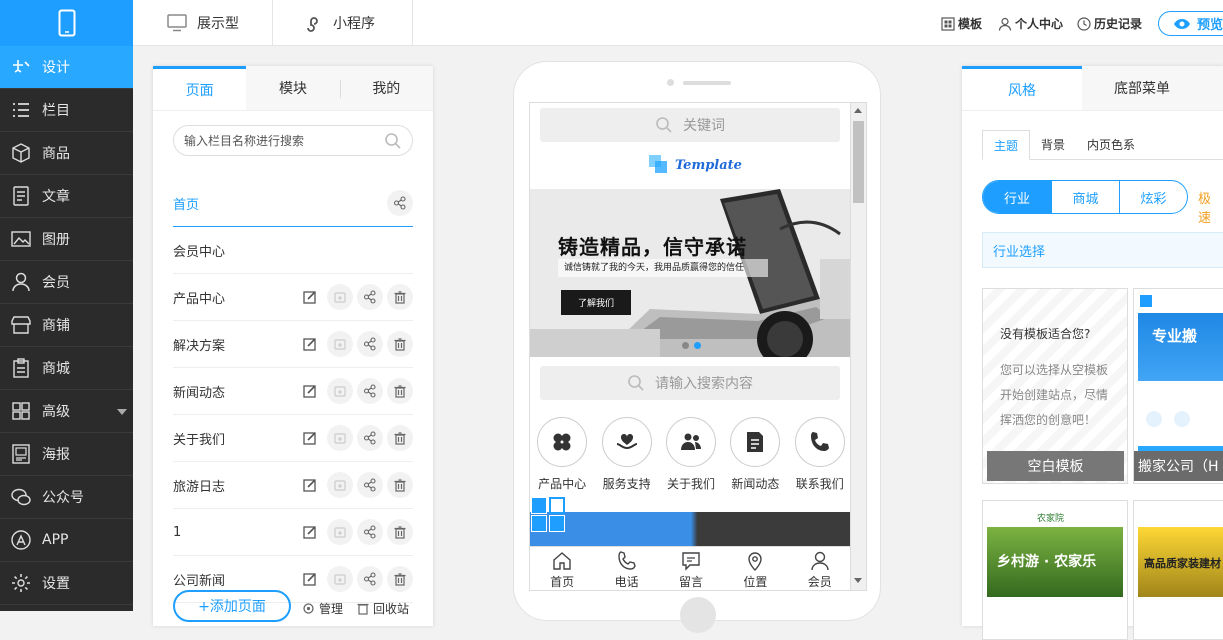 This screenshot has height=640, width=1223. What do you see at coordinates (293, 485) in the screenshot?
I see `page-list-item: 旅游日志` at bounding box center [293, 485].